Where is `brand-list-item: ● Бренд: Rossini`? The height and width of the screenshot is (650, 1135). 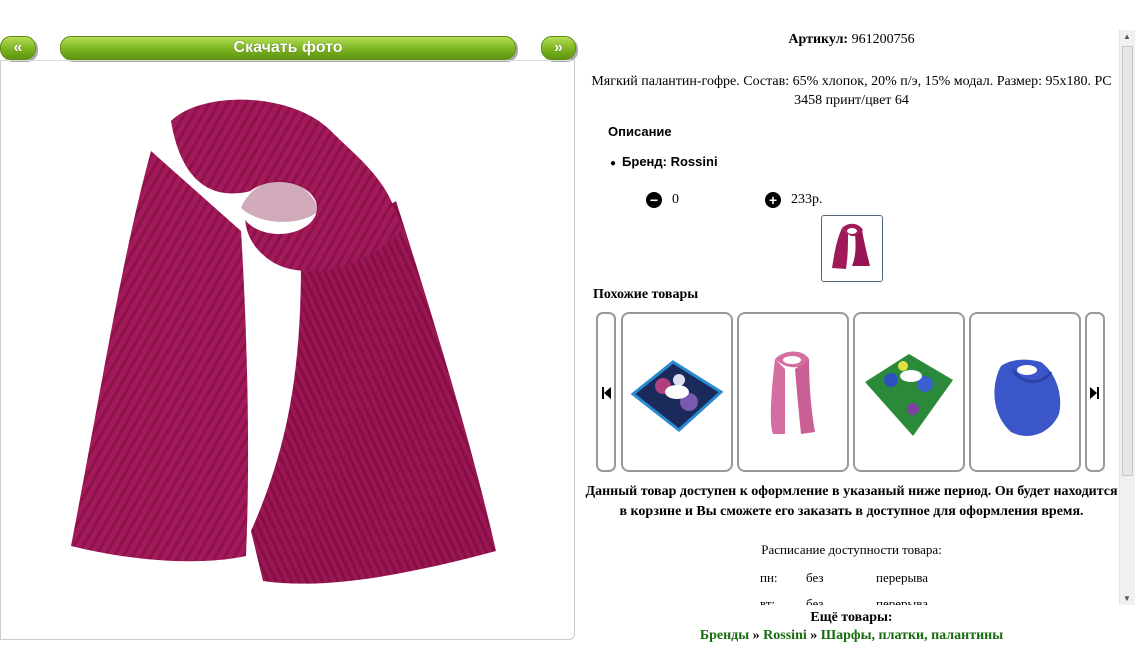 brand-list-item: ● Бренд: Rossini is located at coordinates (664, 161).